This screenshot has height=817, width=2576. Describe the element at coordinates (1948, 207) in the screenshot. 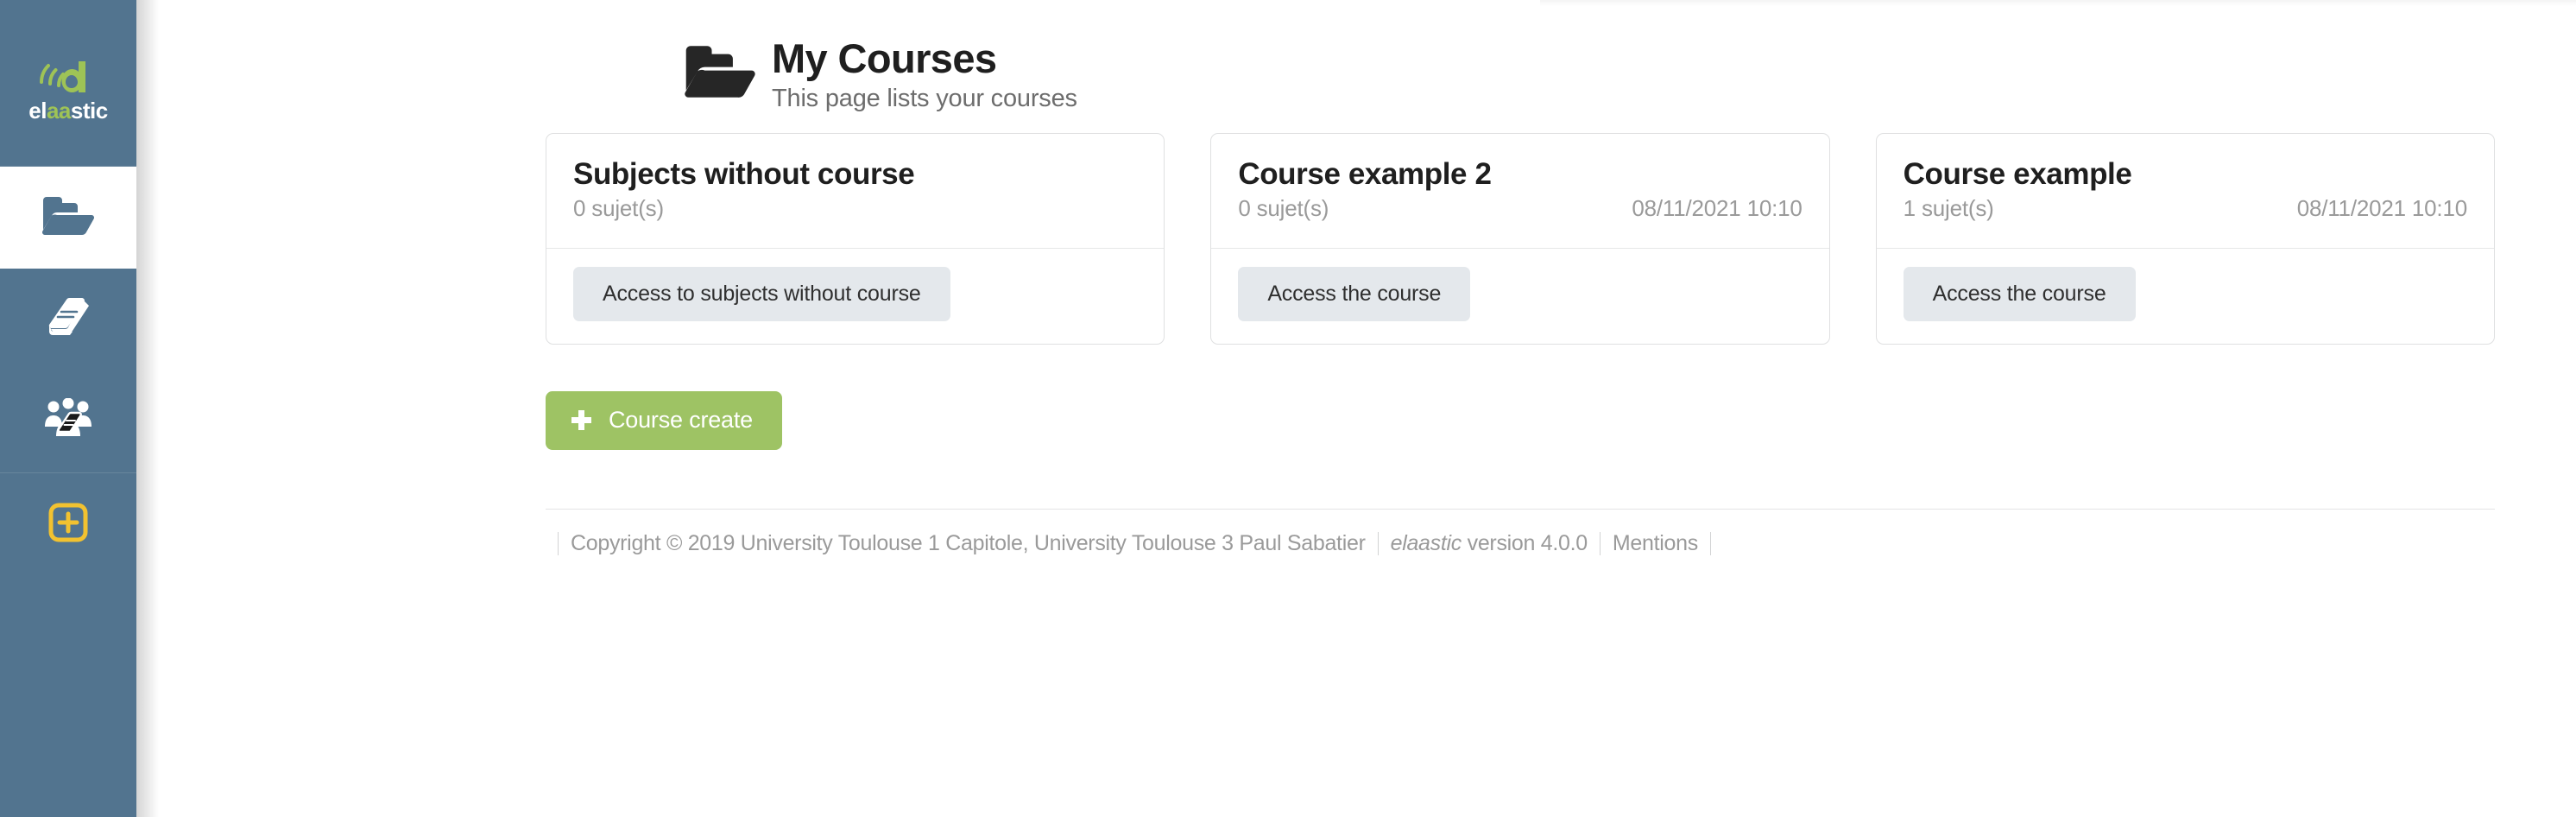

I see `course-card-count: 1 sujet(s)` at that location.